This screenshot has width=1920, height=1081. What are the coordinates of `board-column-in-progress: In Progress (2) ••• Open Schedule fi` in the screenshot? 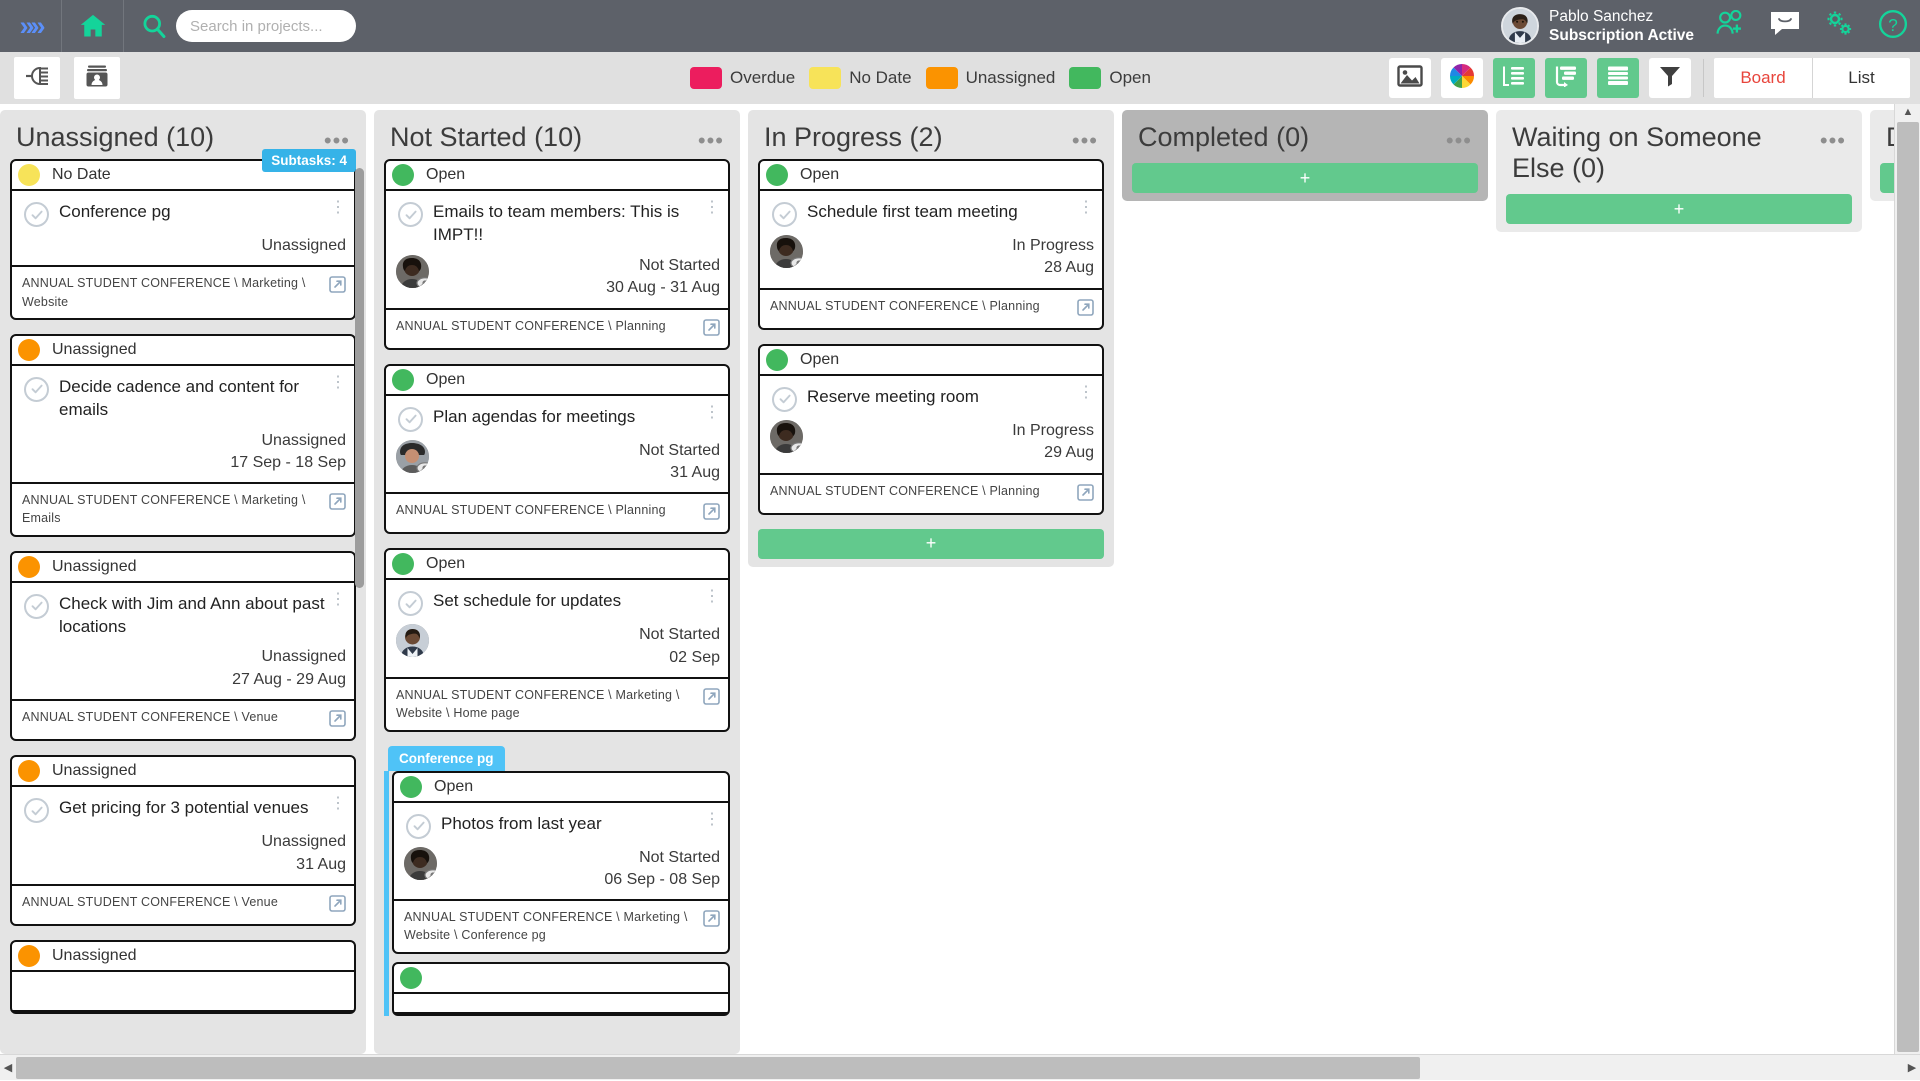 It's located at (931, 338).